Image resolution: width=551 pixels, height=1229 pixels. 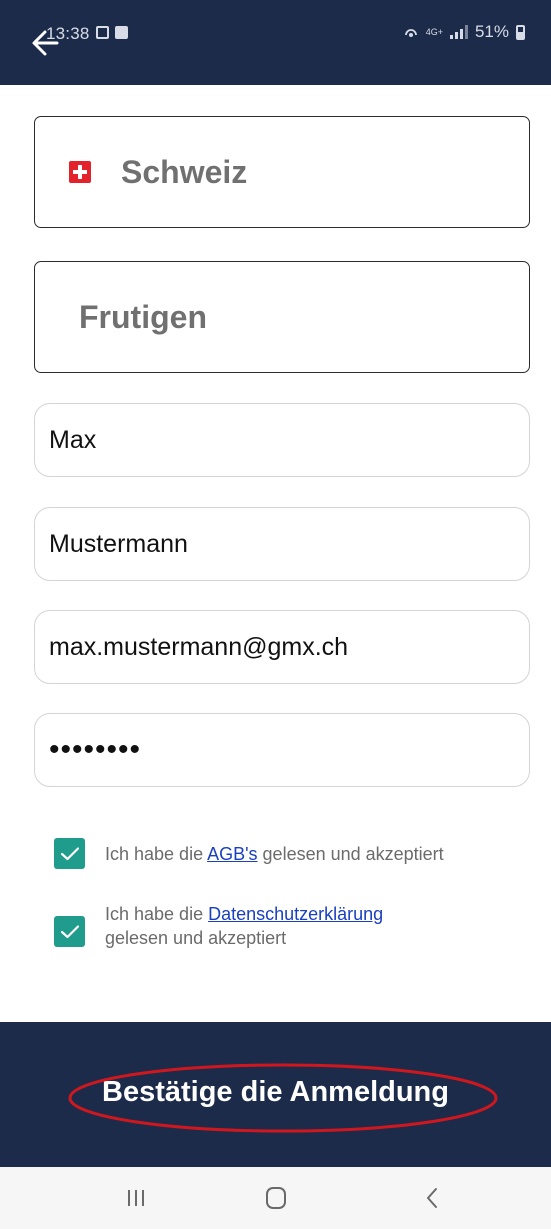 What do you see at coordinates (157, 914) in the screenshot?
I see `privacy-prefix: Ich habe die` at bounding box center [157, 914].